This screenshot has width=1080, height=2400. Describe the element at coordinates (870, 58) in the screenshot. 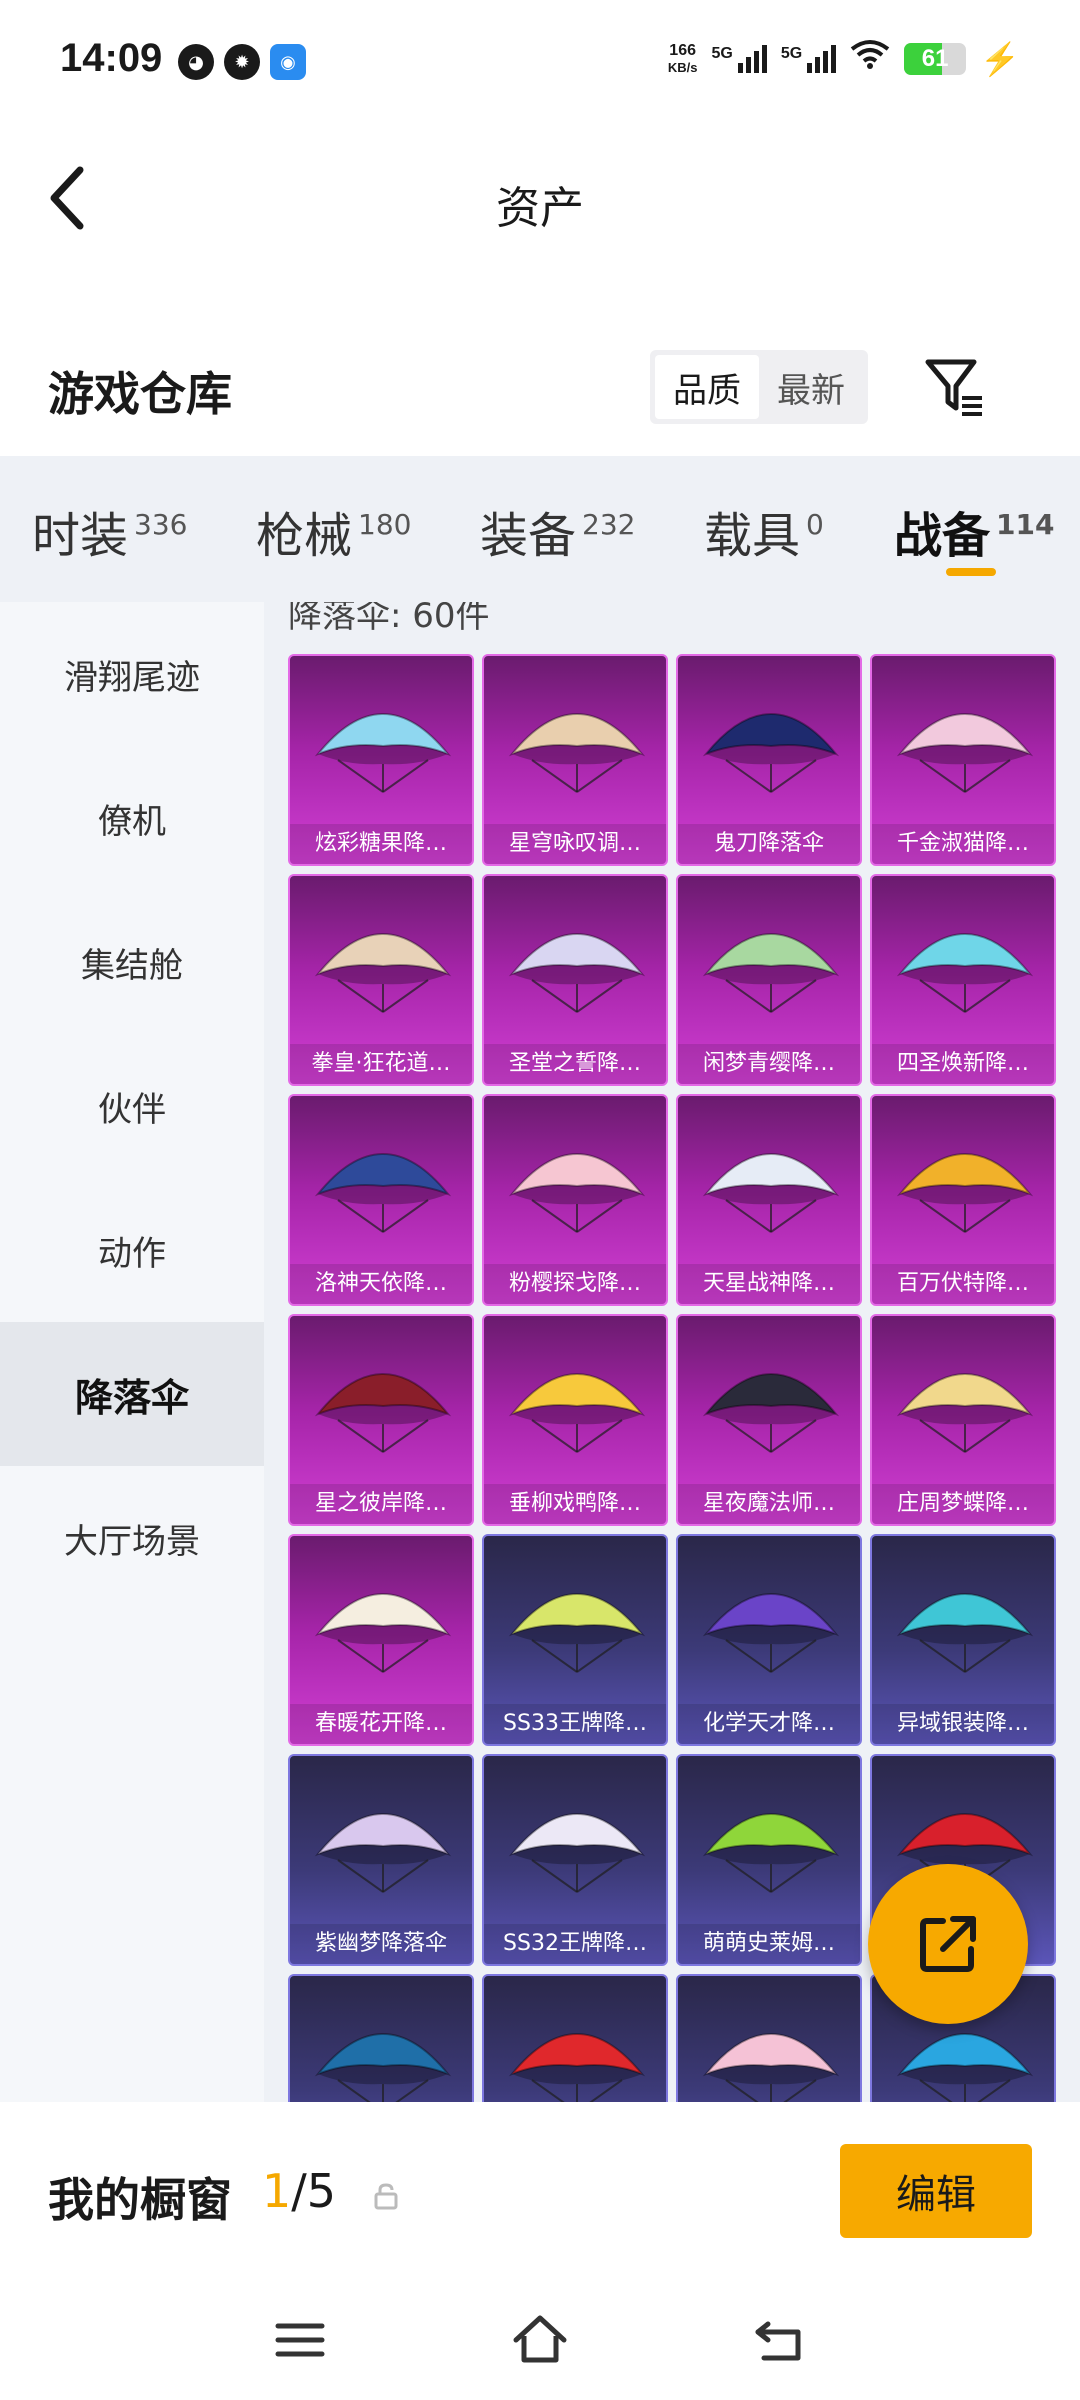

I see `wifi-icon` at that location.